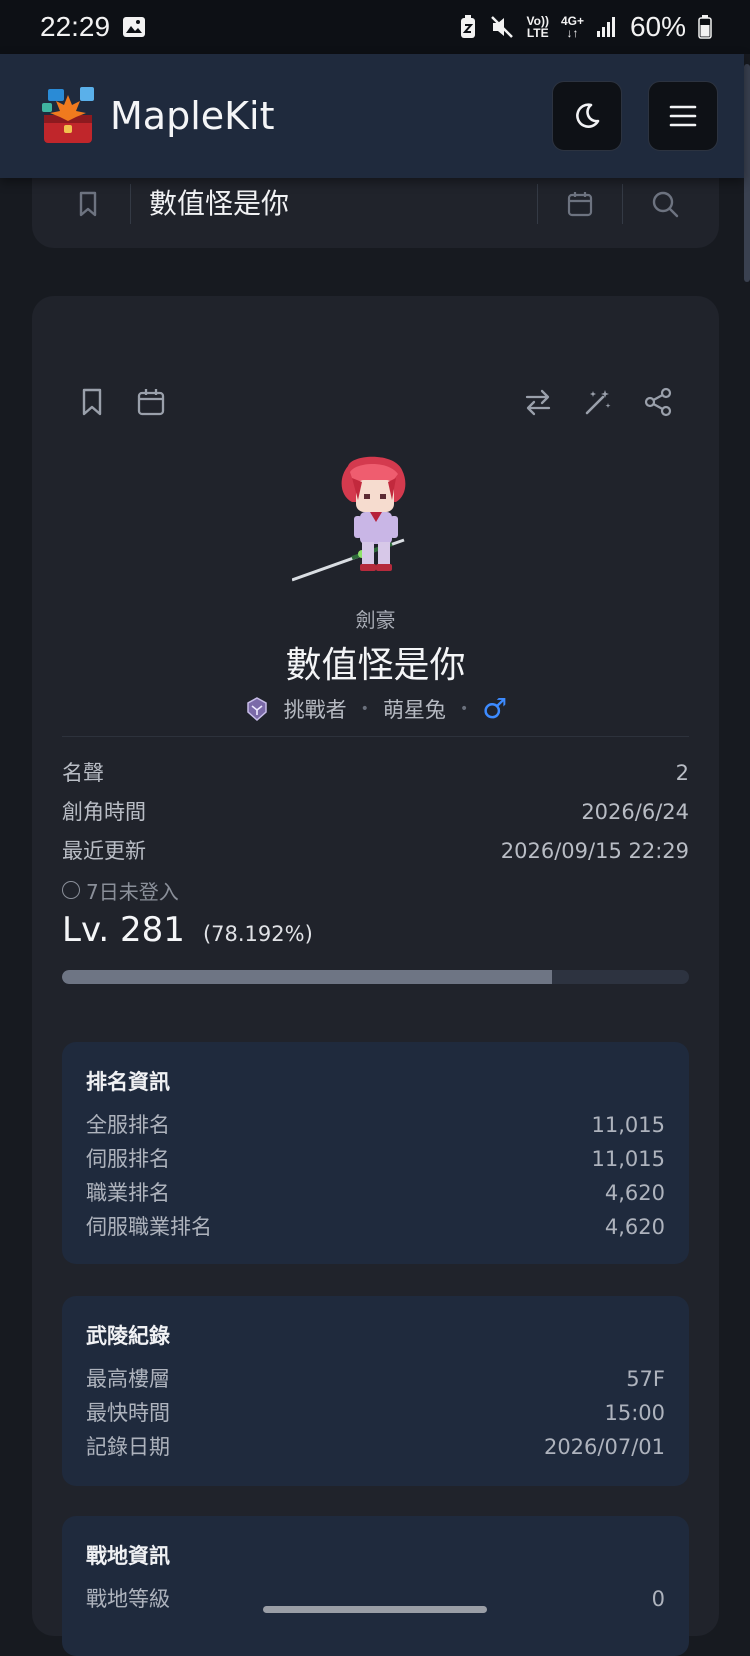  What do you see at coordinates (83, 773) in the screenshot?
I see `info-label: 名聲` at bounding box center [83, 773].